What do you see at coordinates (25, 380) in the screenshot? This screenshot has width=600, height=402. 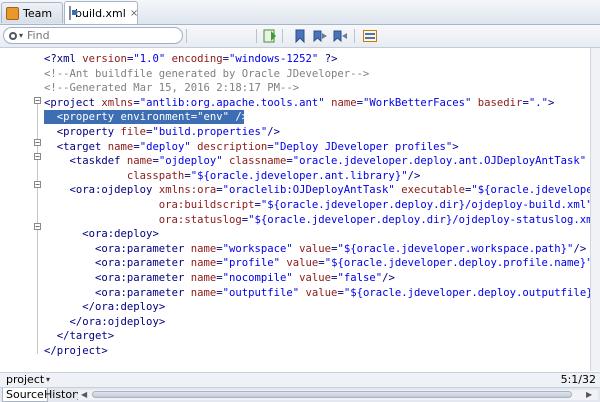 I see `breadcrumb-project: project` at bounding box center [25, 380].